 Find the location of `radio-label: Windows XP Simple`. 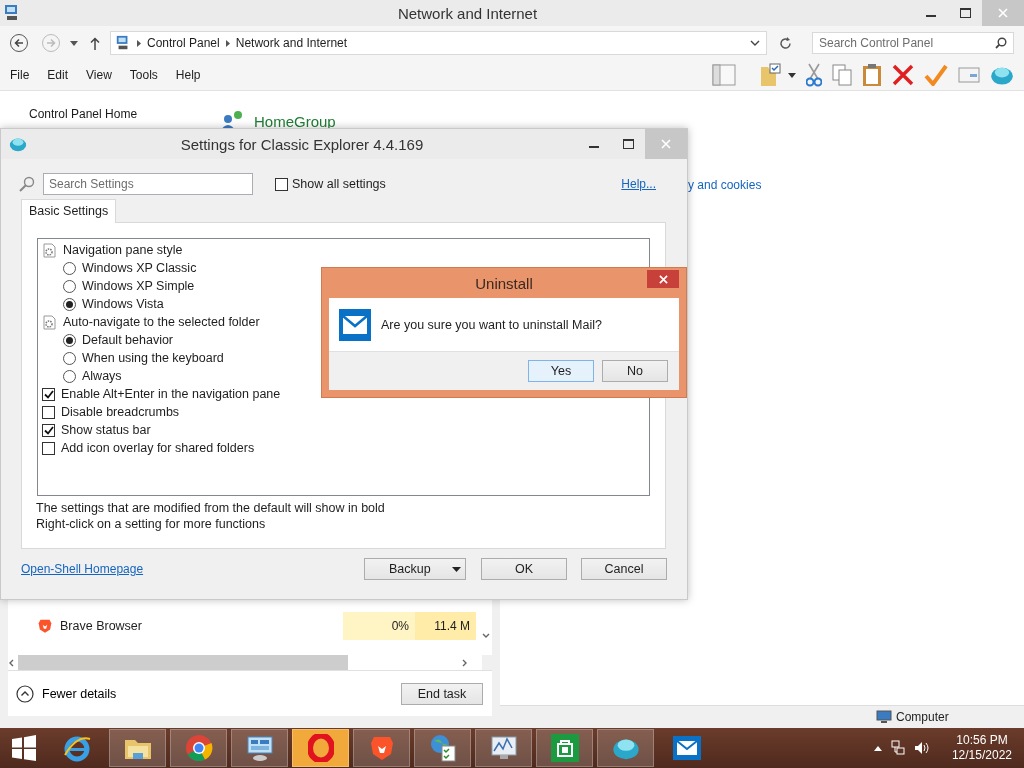

radio-label: Windows XP Simple is located at coordinates (138, 286).